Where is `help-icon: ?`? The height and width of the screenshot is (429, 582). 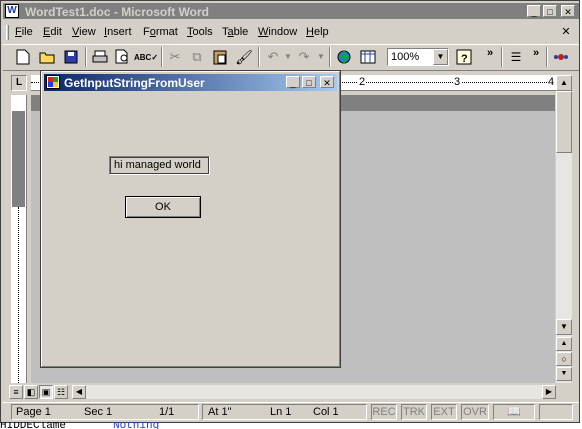 help-icon: ? is located at coordinates (464, 57).